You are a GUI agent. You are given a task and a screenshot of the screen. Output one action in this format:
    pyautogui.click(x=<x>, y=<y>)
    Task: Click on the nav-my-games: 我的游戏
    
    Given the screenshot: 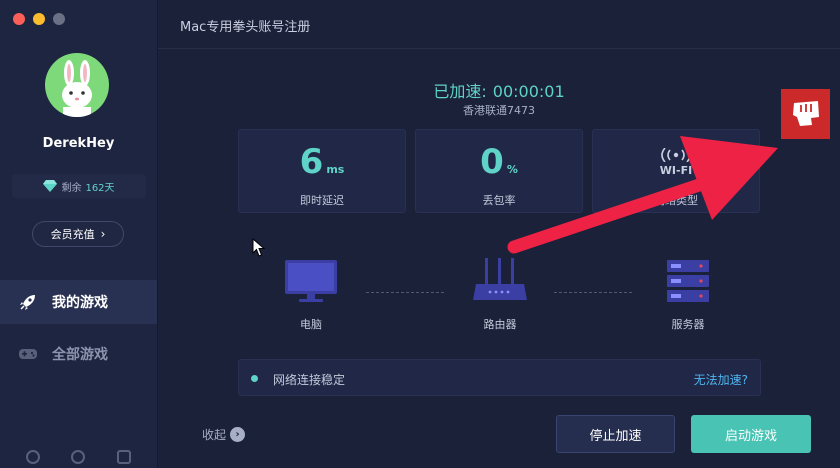 What is the action you would take?
    pyautogui.click(x=78, y=302)
    